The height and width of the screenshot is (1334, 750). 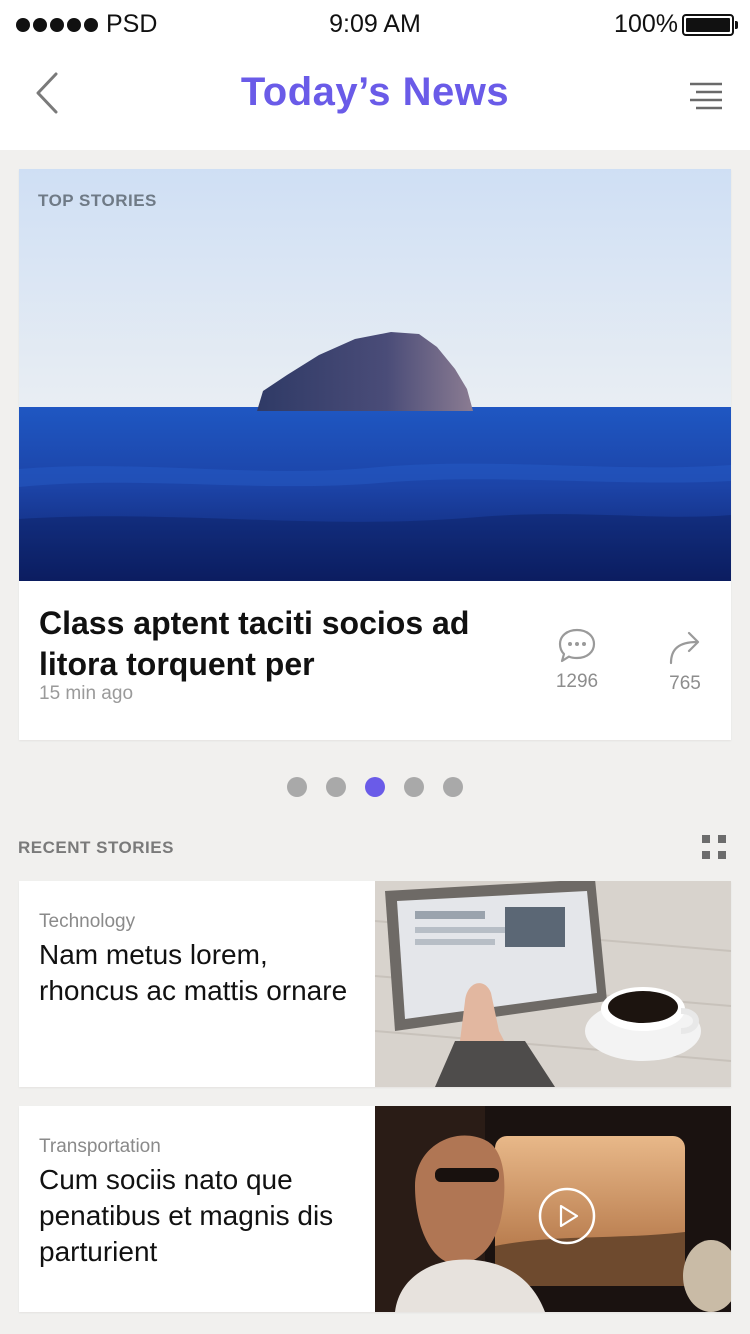 What do you see at coordinates (553, 984) in the screenshot?
I see `story-thumbnail-tablet-coffee` at bounding box center [553, 984].